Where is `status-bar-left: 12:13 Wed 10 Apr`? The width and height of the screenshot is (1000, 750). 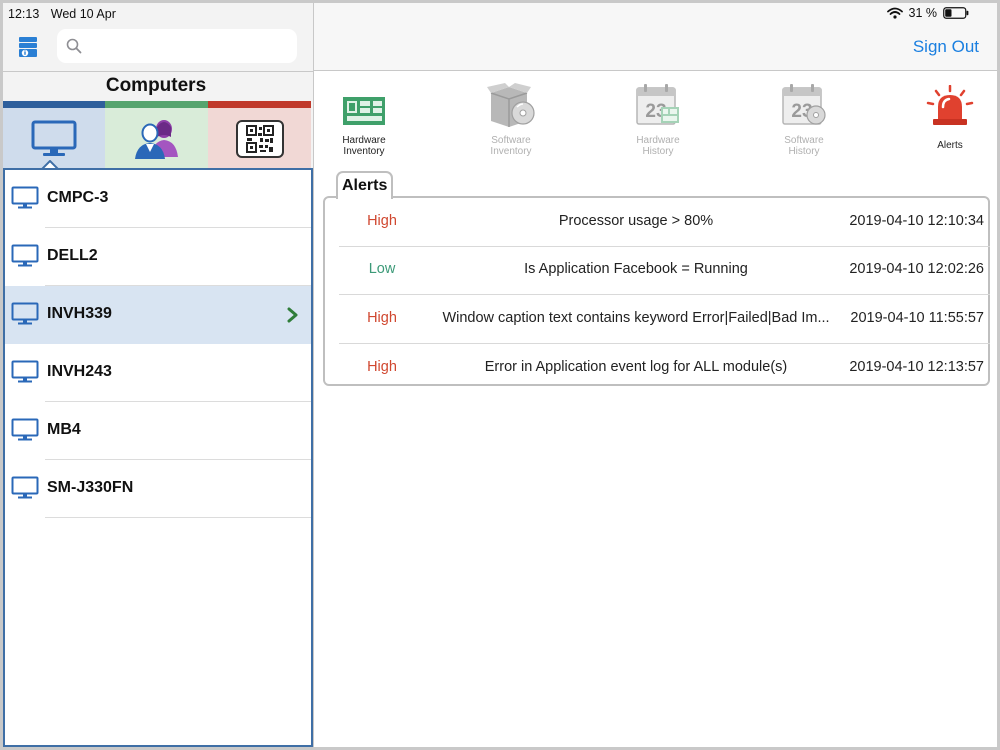
status-bar-left: 12:13 Wed 10 Apr is located at coordinates (62, 14).